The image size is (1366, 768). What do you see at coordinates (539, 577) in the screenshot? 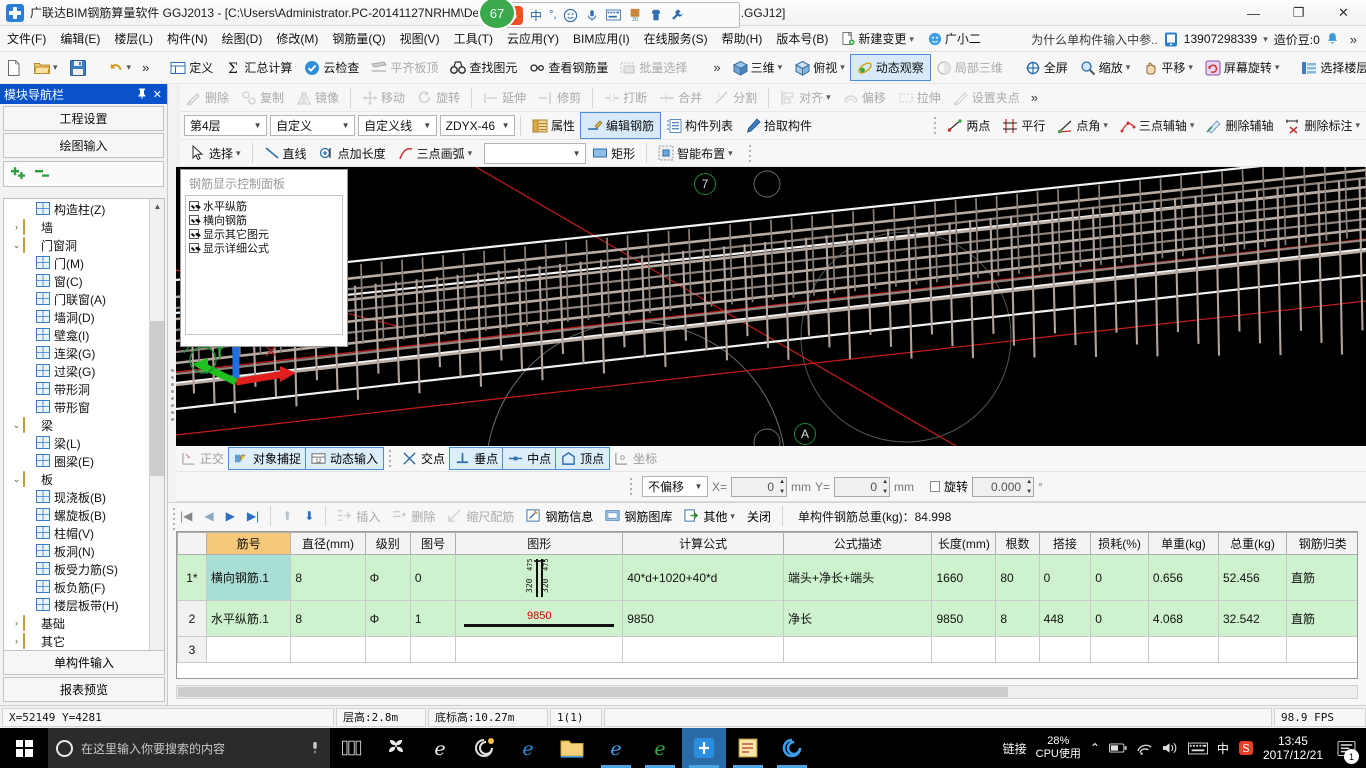
I see `shape-cell: 475 475 320 320` at bounding box center [539, 577].